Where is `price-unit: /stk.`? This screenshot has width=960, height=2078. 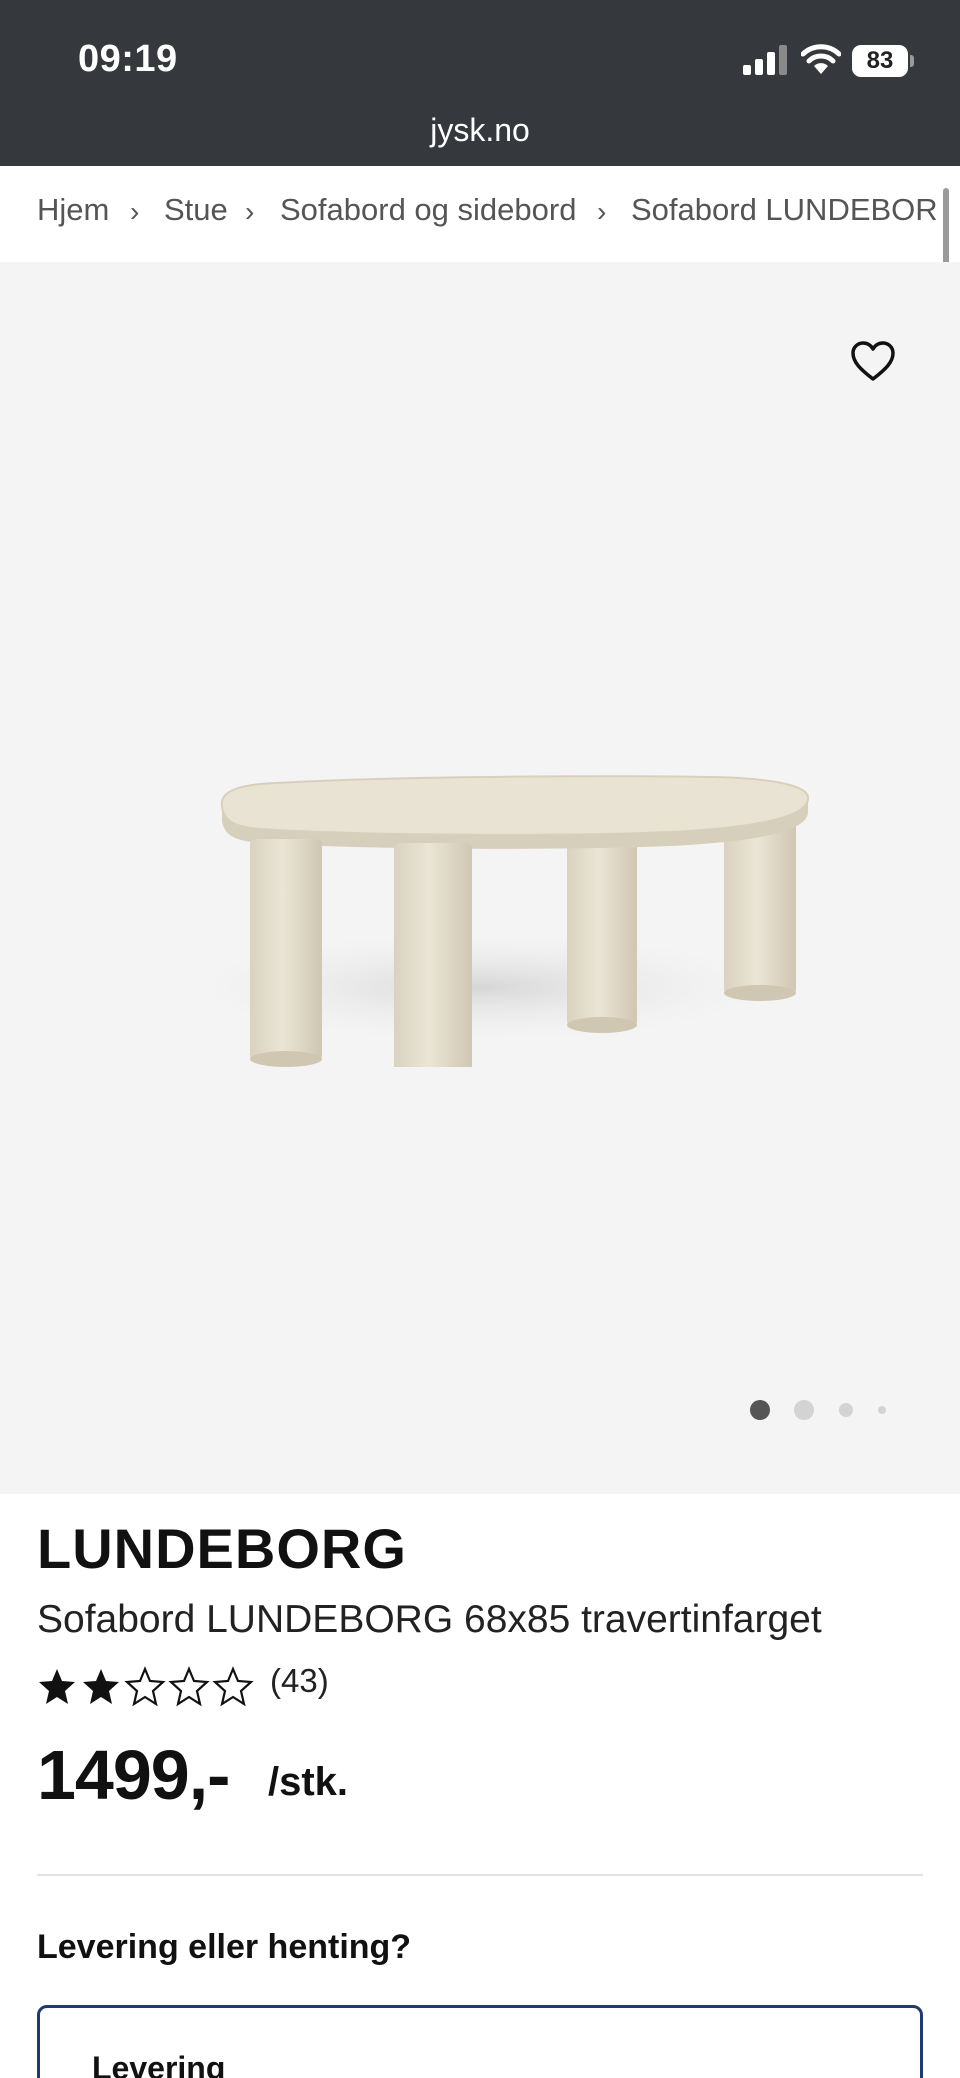
price-unit: /stk. is located at coordinates (308, 1782).